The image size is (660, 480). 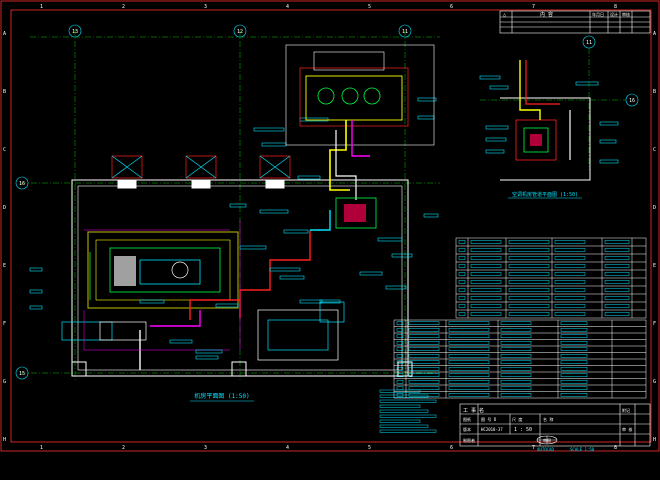 What do you see at coordinates (489, 419) in the screenshot?
I see `title-drawing-no: 图 号 D` at bounding box center [489, 419].